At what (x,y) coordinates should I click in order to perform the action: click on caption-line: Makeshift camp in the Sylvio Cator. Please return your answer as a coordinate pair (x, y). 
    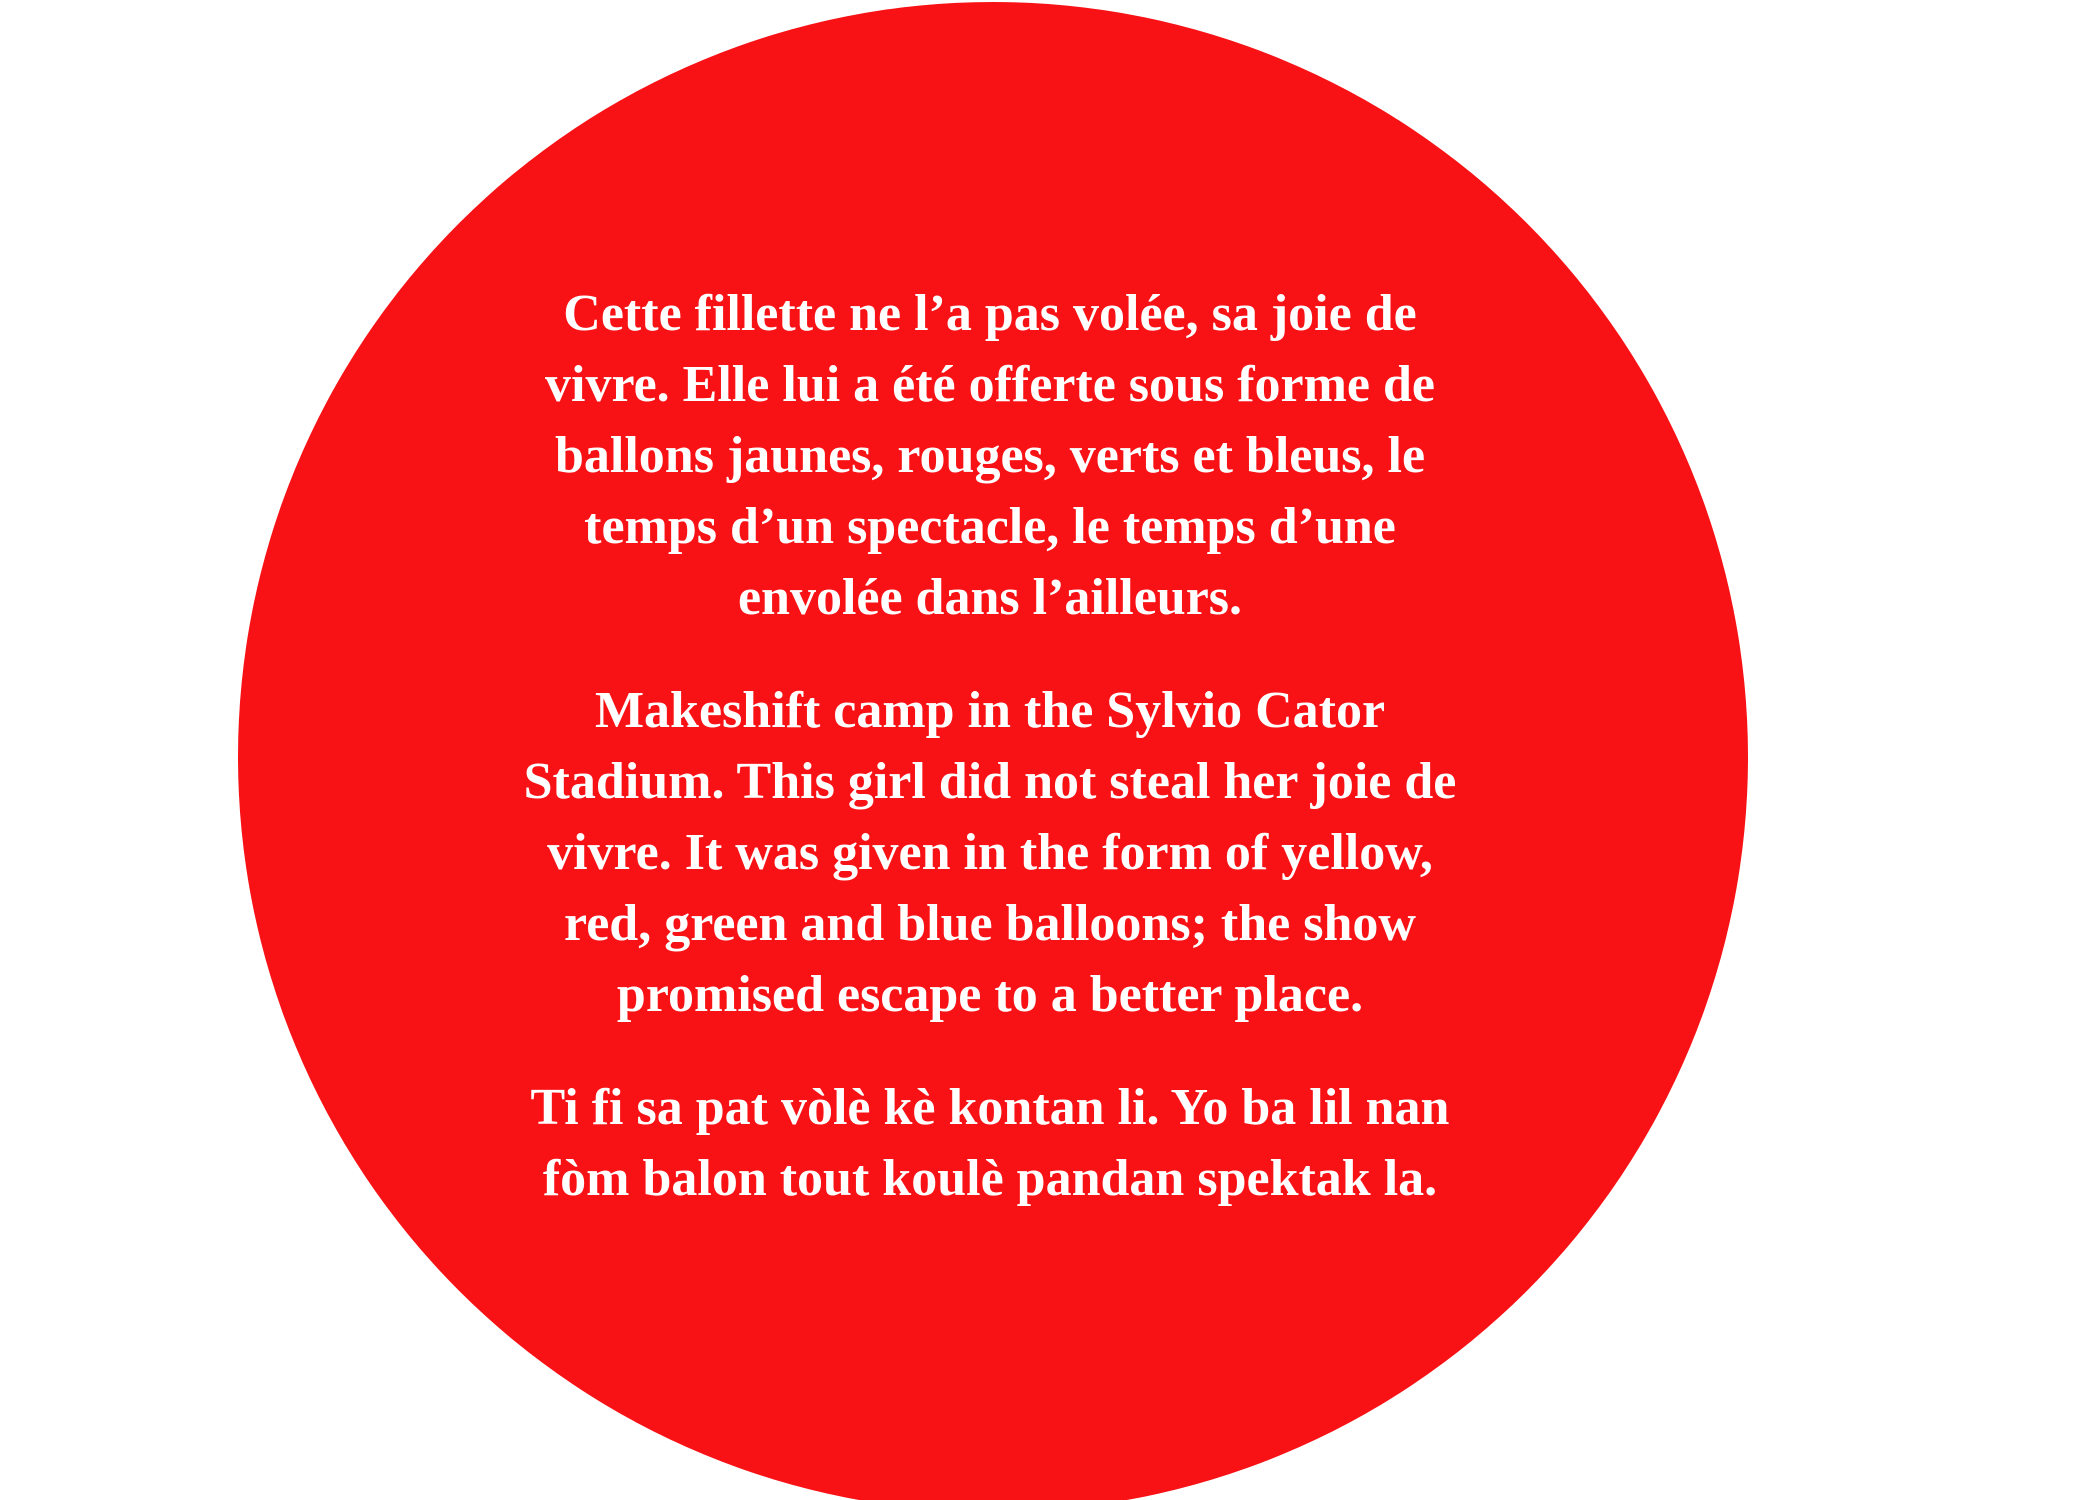
    Looking at the image, I should click on (990, 710).